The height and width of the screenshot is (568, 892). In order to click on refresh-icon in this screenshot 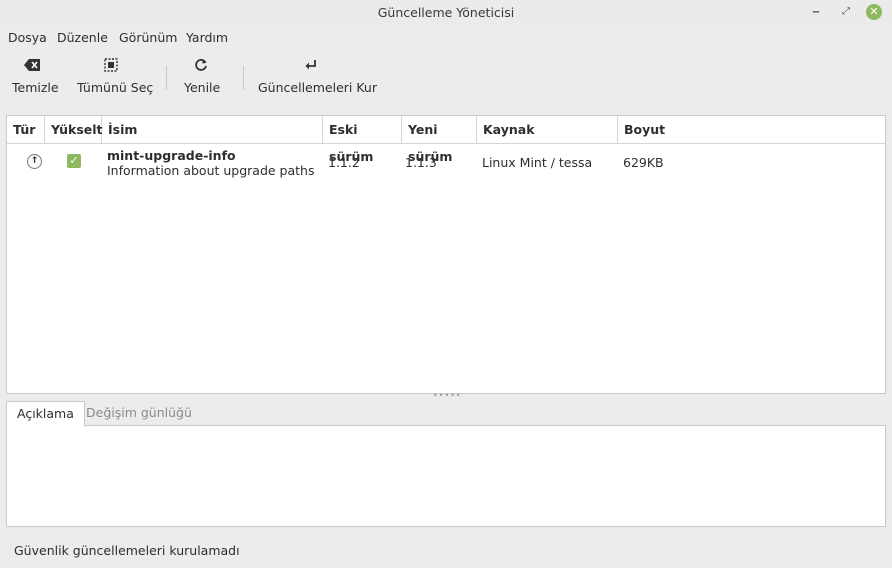, I will do `click(200, 67)`.